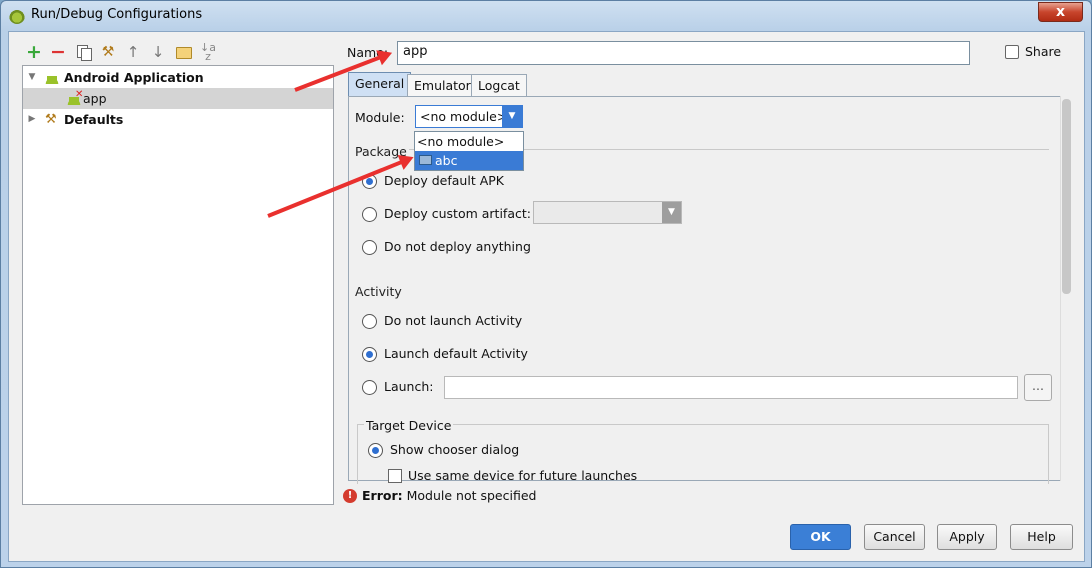  I want to click on dropdown-option-abc: abc, so click(469, 160).